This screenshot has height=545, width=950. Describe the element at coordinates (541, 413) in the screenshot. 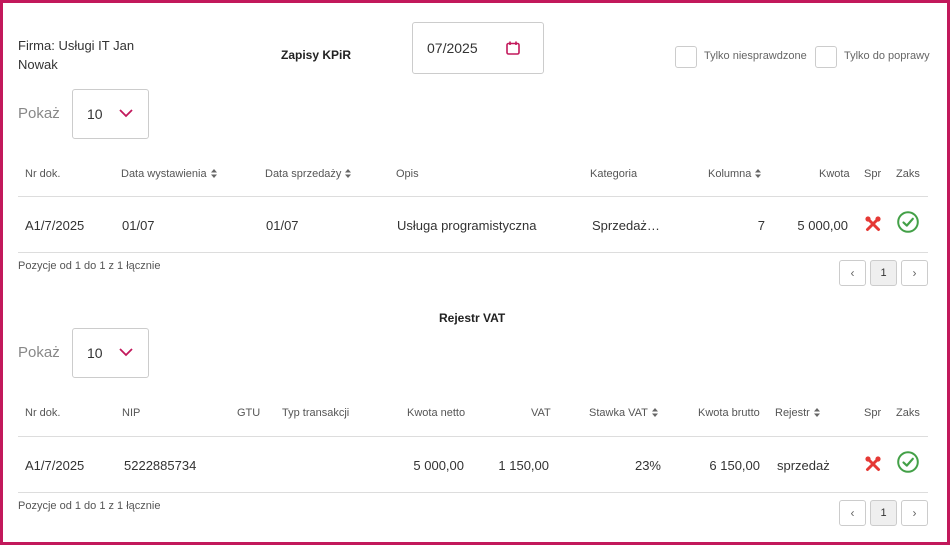

I see `vat-col-vat: VAT` at that location.